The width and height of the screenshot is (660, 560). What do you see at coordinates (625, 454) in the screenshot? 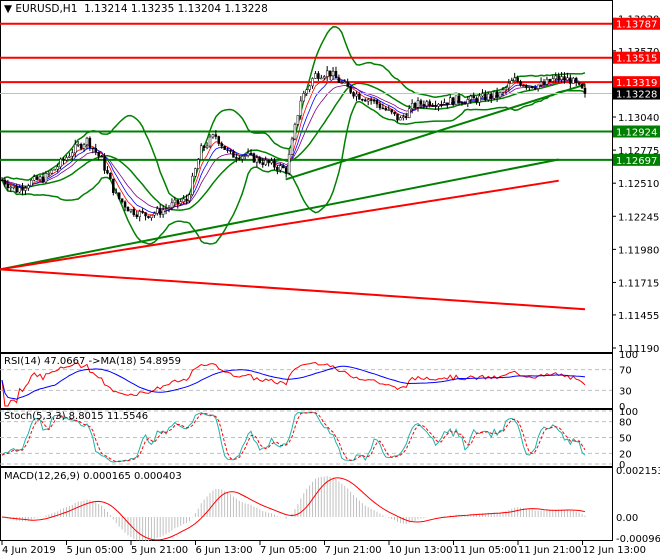
I see `stoch-tick-label: 20` at bounding box center [625, 454].